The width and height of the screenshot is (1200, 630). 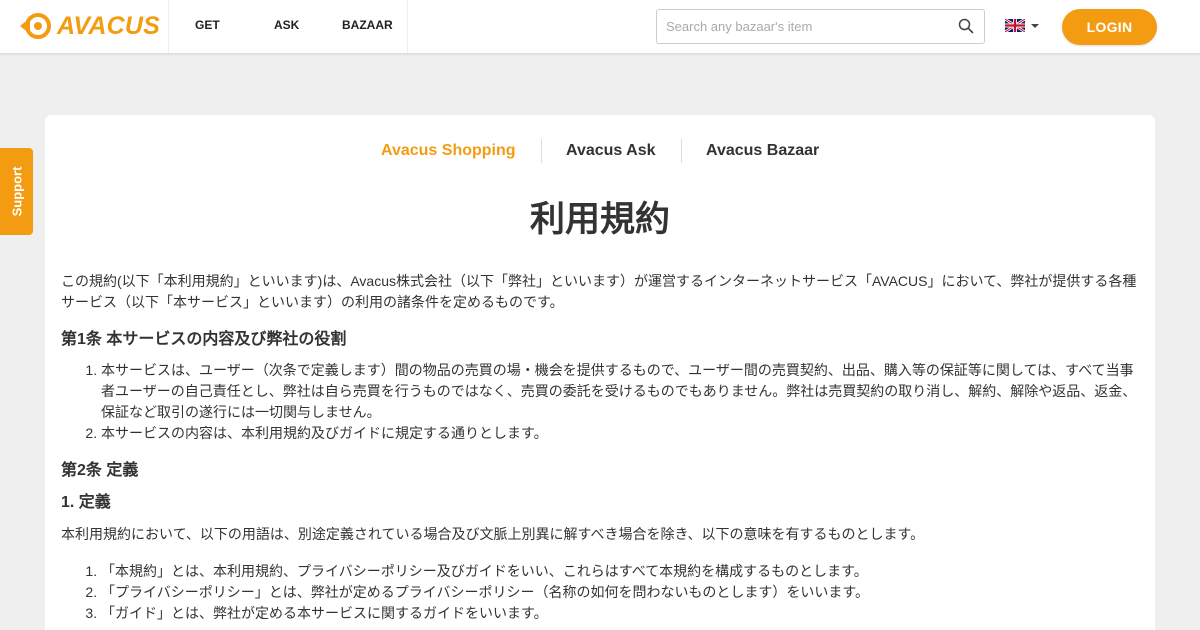 I want to click on search-icon, so click(x=966, y=26).